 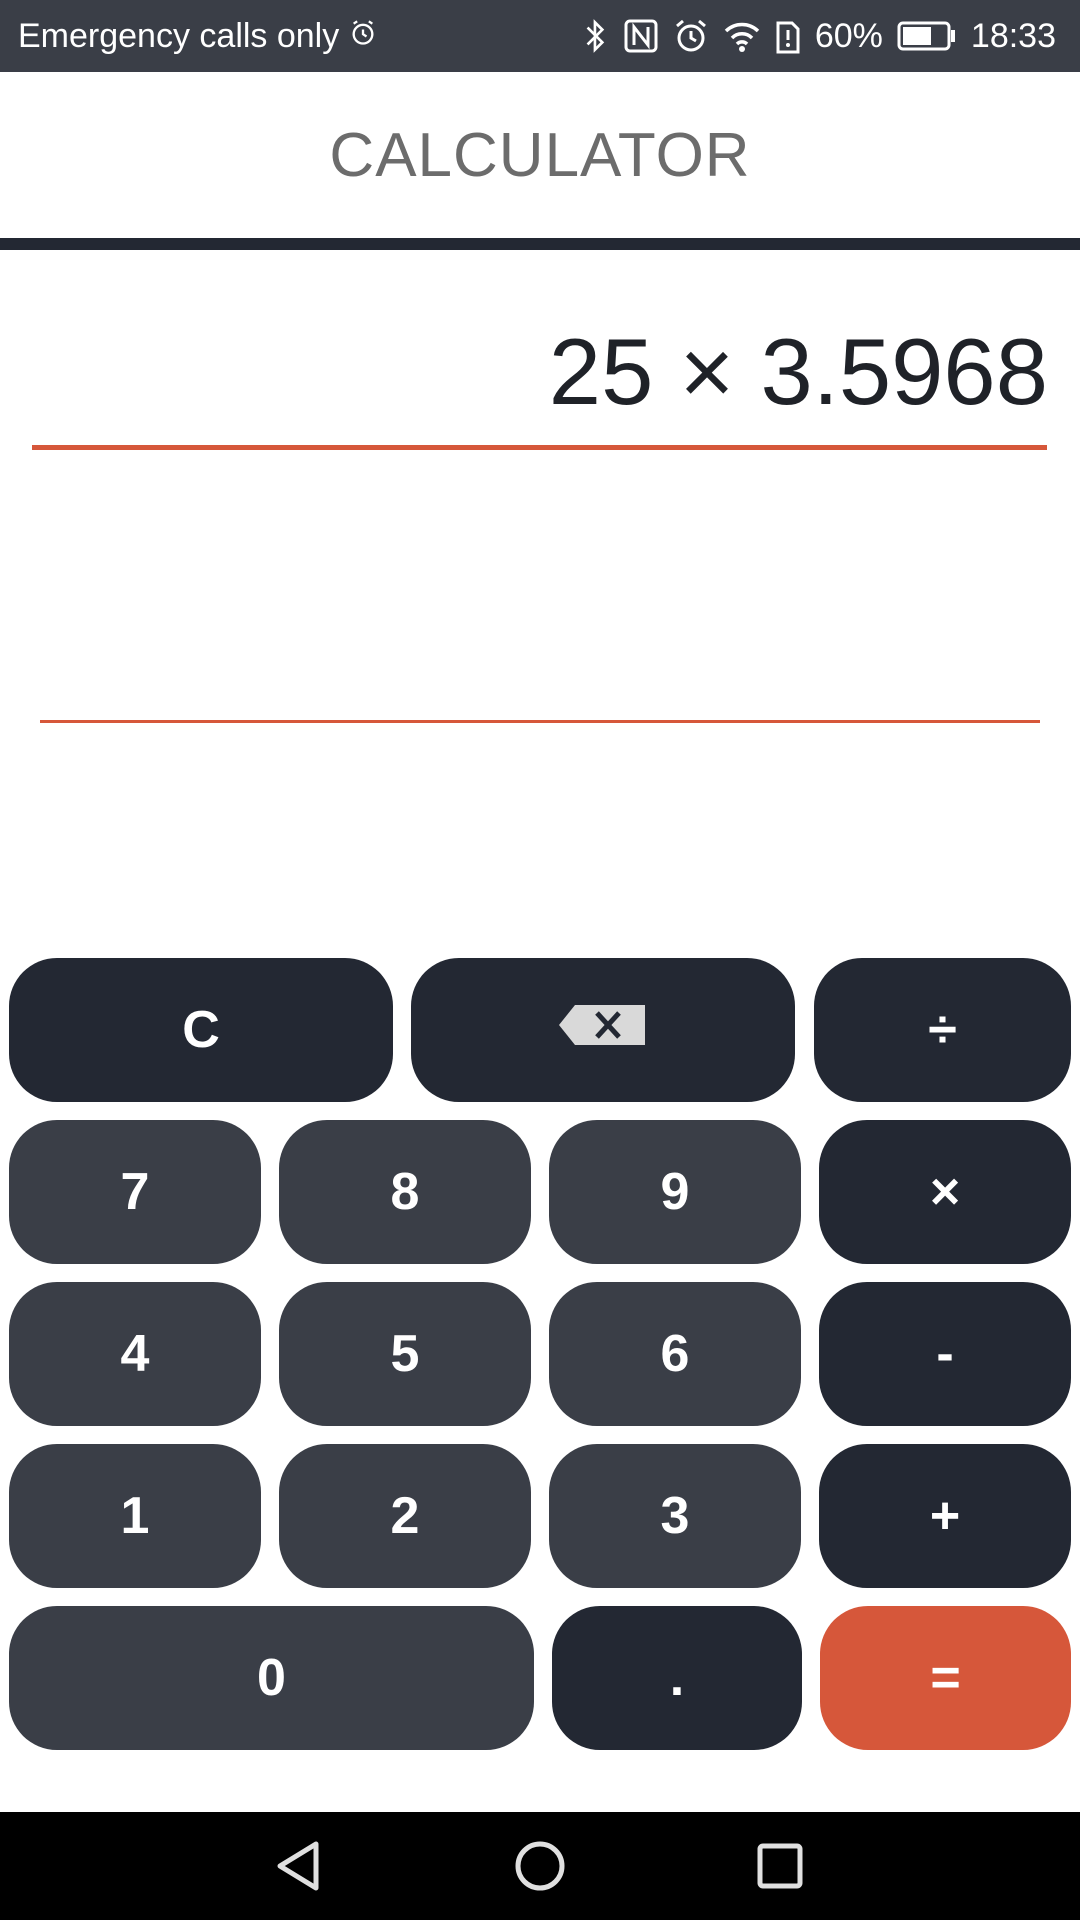 I want to click on key-1: 1, so click(x=135, y=1516).